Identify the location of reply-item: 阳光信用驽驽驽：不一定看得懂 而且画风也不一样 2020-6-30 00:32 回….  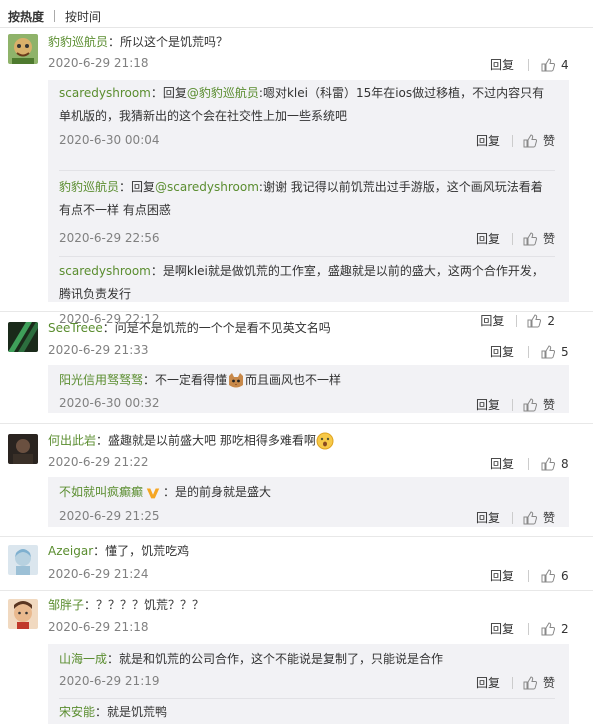
(308, 389).